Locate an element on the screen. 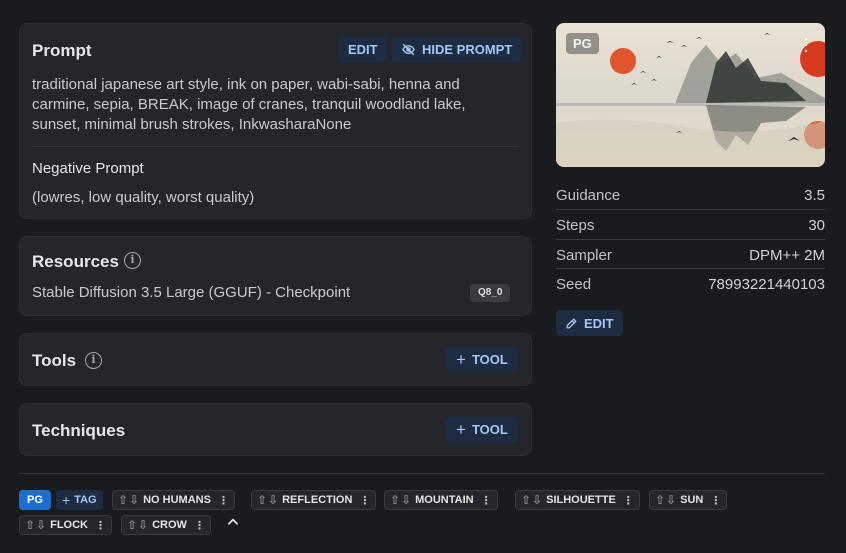  meta-value: 30 is located at coordinates (816, 225).